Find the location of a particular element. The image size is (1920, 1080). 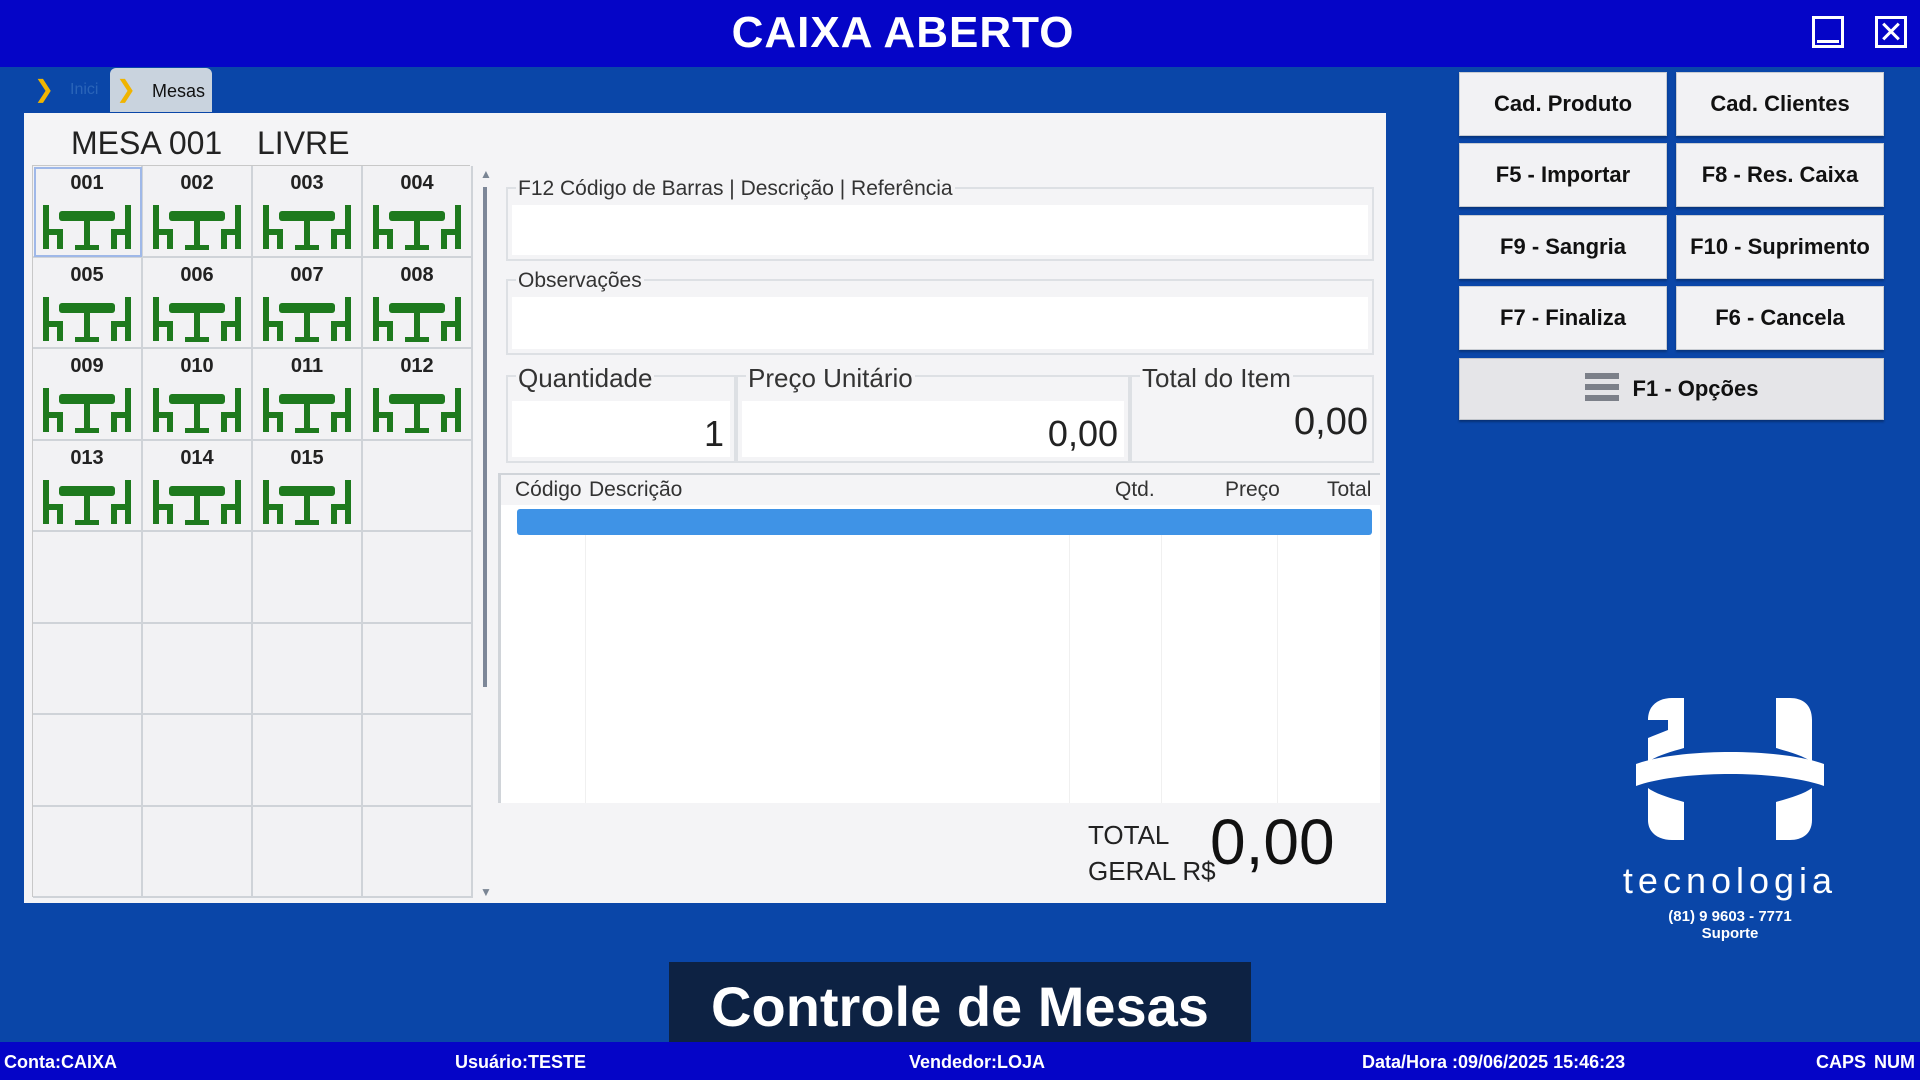

sangria-button: F9 - Sangria is located at coordinates (1563, 247).